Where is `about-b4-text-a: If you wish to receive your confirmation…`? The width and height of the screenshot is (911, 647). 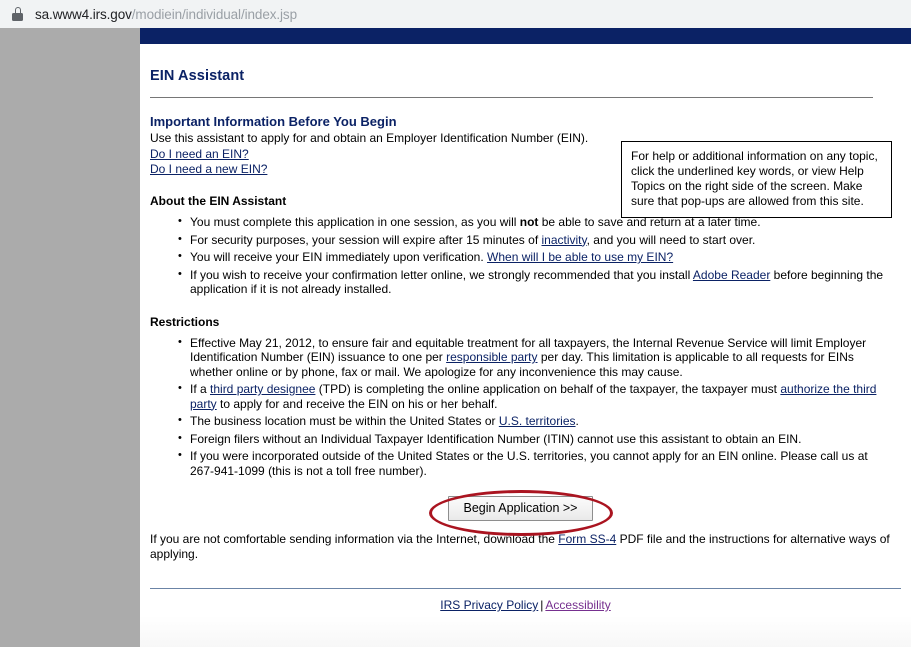 about-b4-text-a: If you wish to receive your confirmation… is located at coordinates (441, 274).